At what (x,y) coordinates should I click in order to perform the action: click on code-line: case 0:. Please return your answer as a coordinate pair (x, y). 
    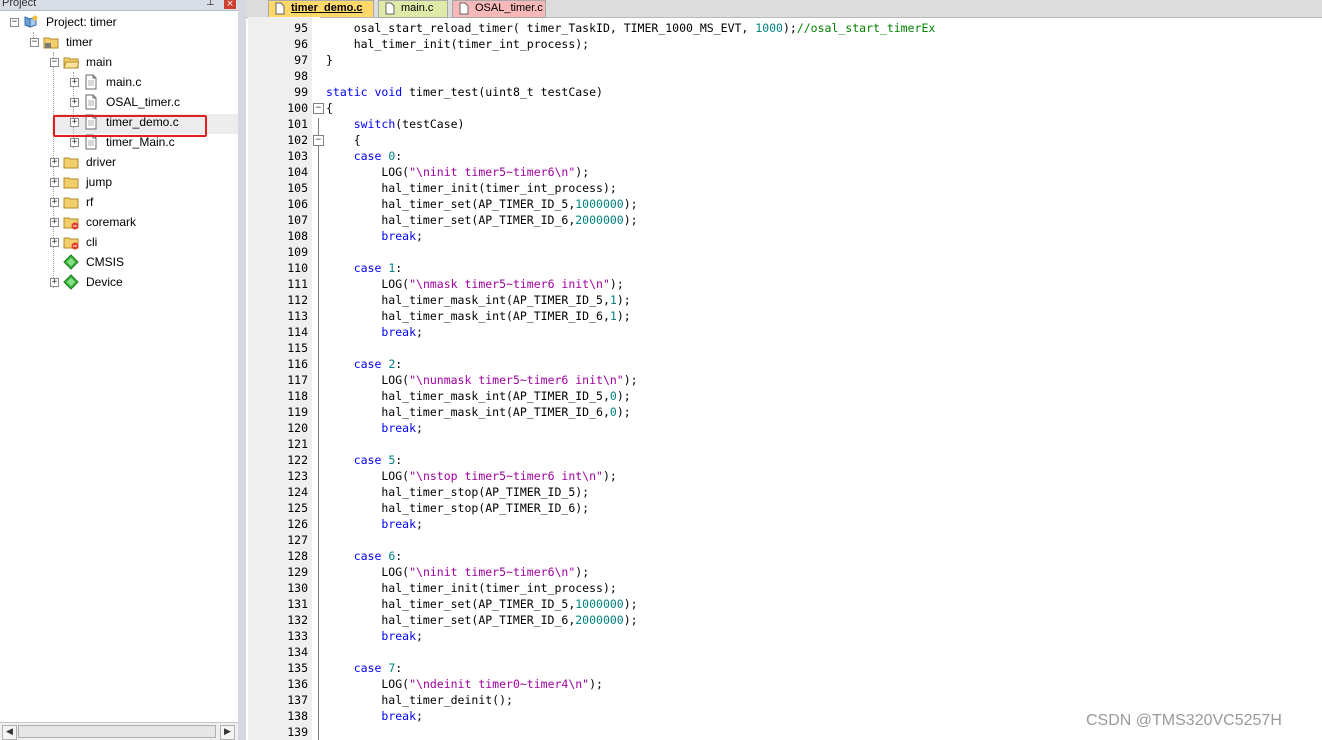
    Looking at the image, I should click on (364, 156).